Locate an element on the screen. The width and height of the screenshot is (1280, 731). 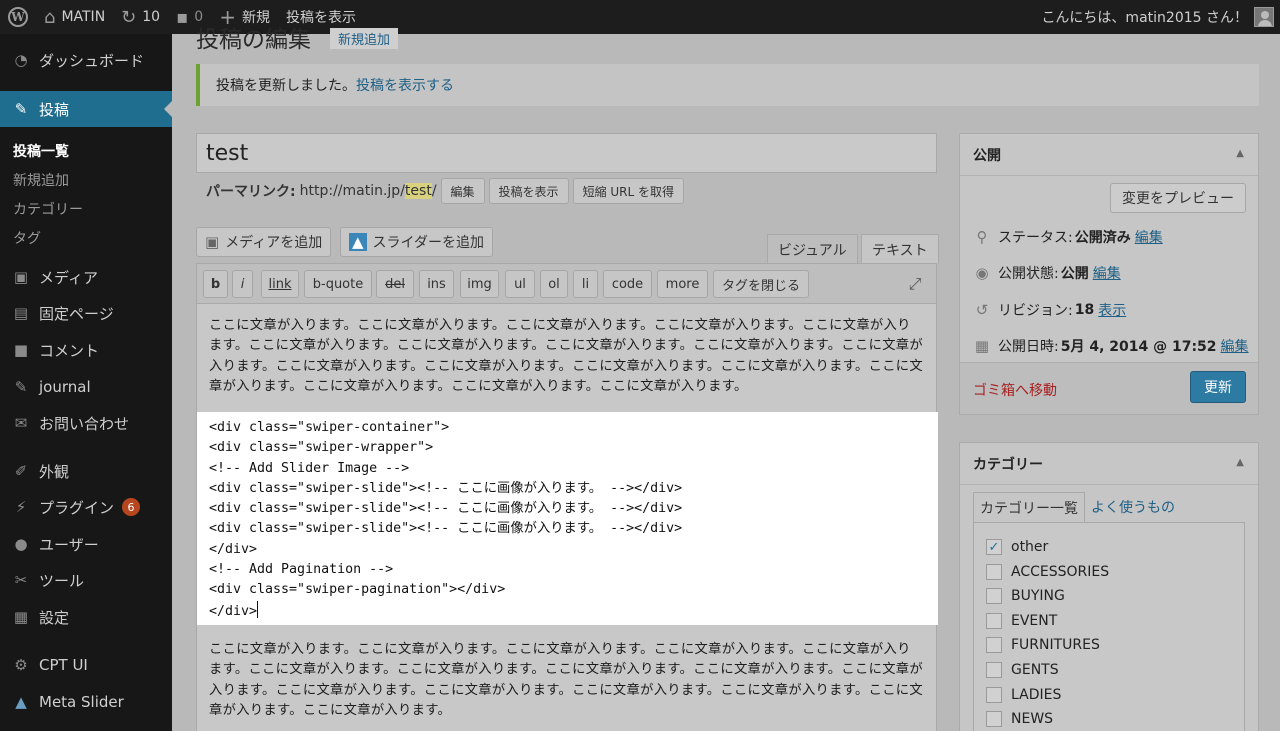
tab-text: テキスト is located at coordinates (900, 249).